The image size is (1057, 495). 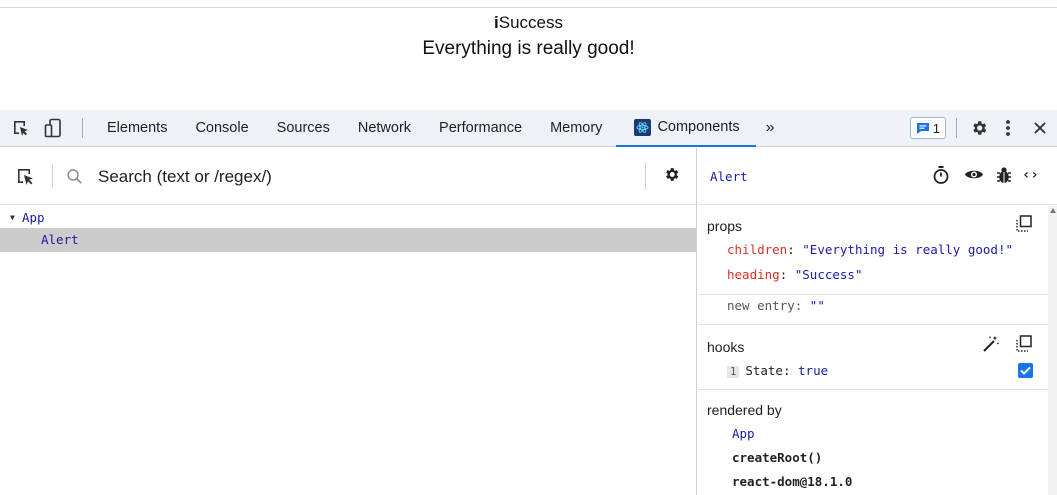 I want to click on tab-console: Console, so click(x=221, y=128).